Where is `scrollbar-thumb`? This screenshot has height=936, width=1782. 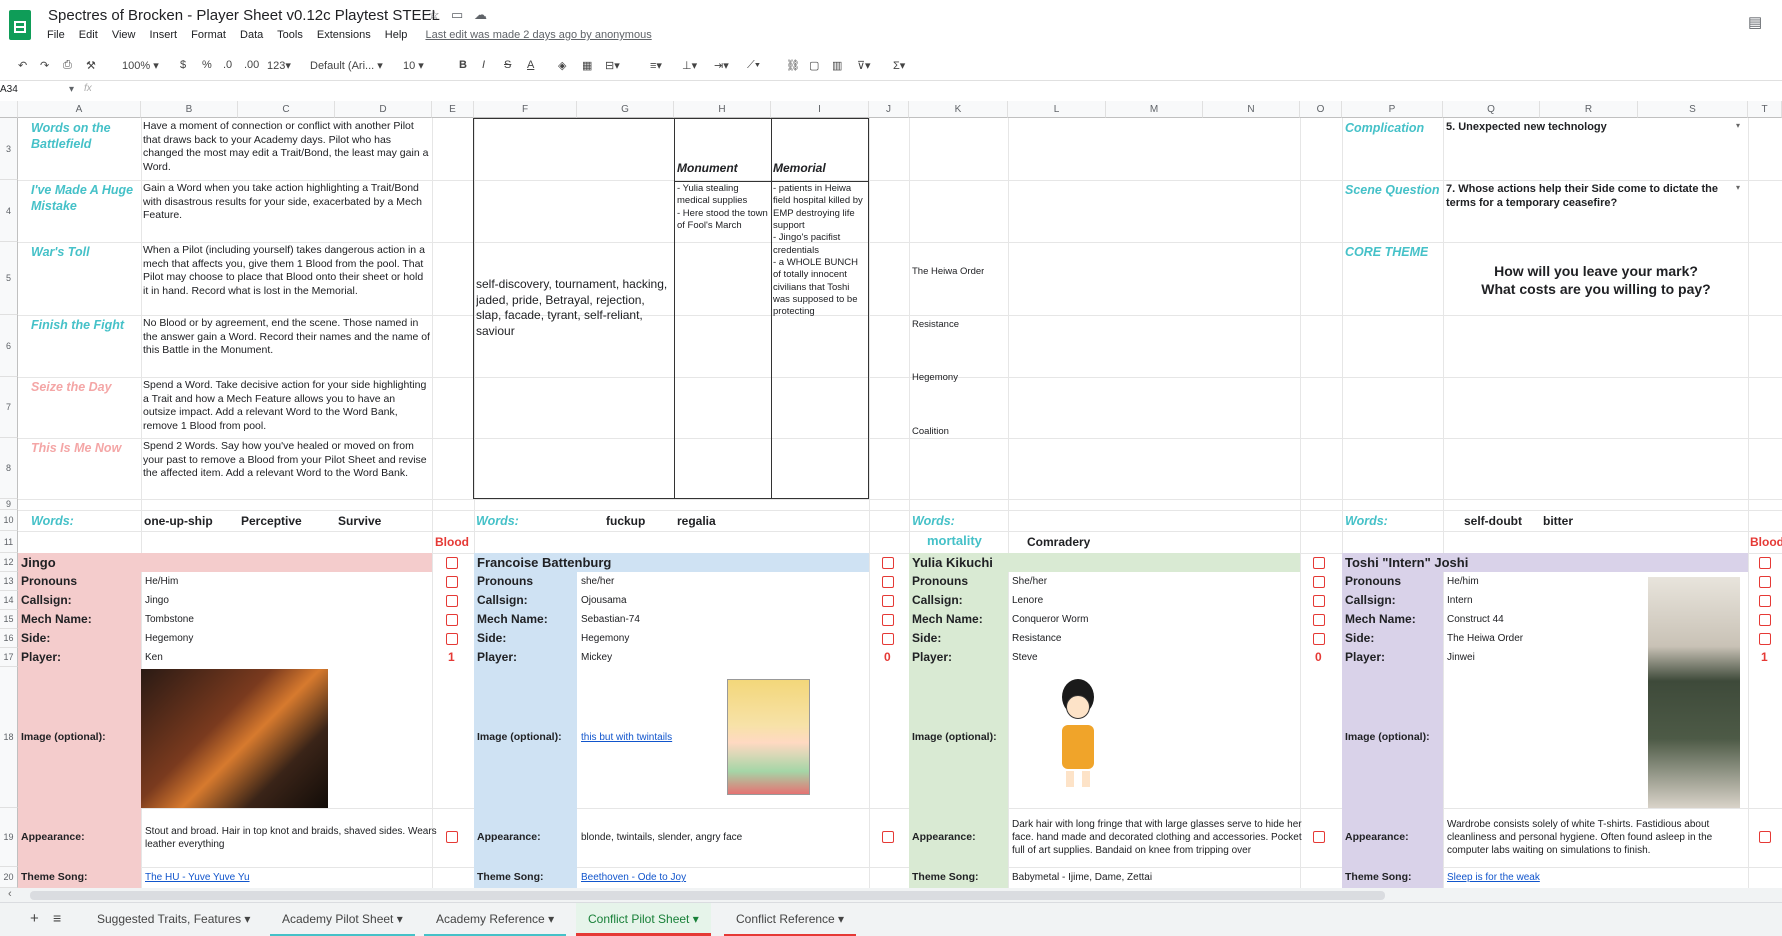
scrollbar-thumb is located at coordinates (707, 895).